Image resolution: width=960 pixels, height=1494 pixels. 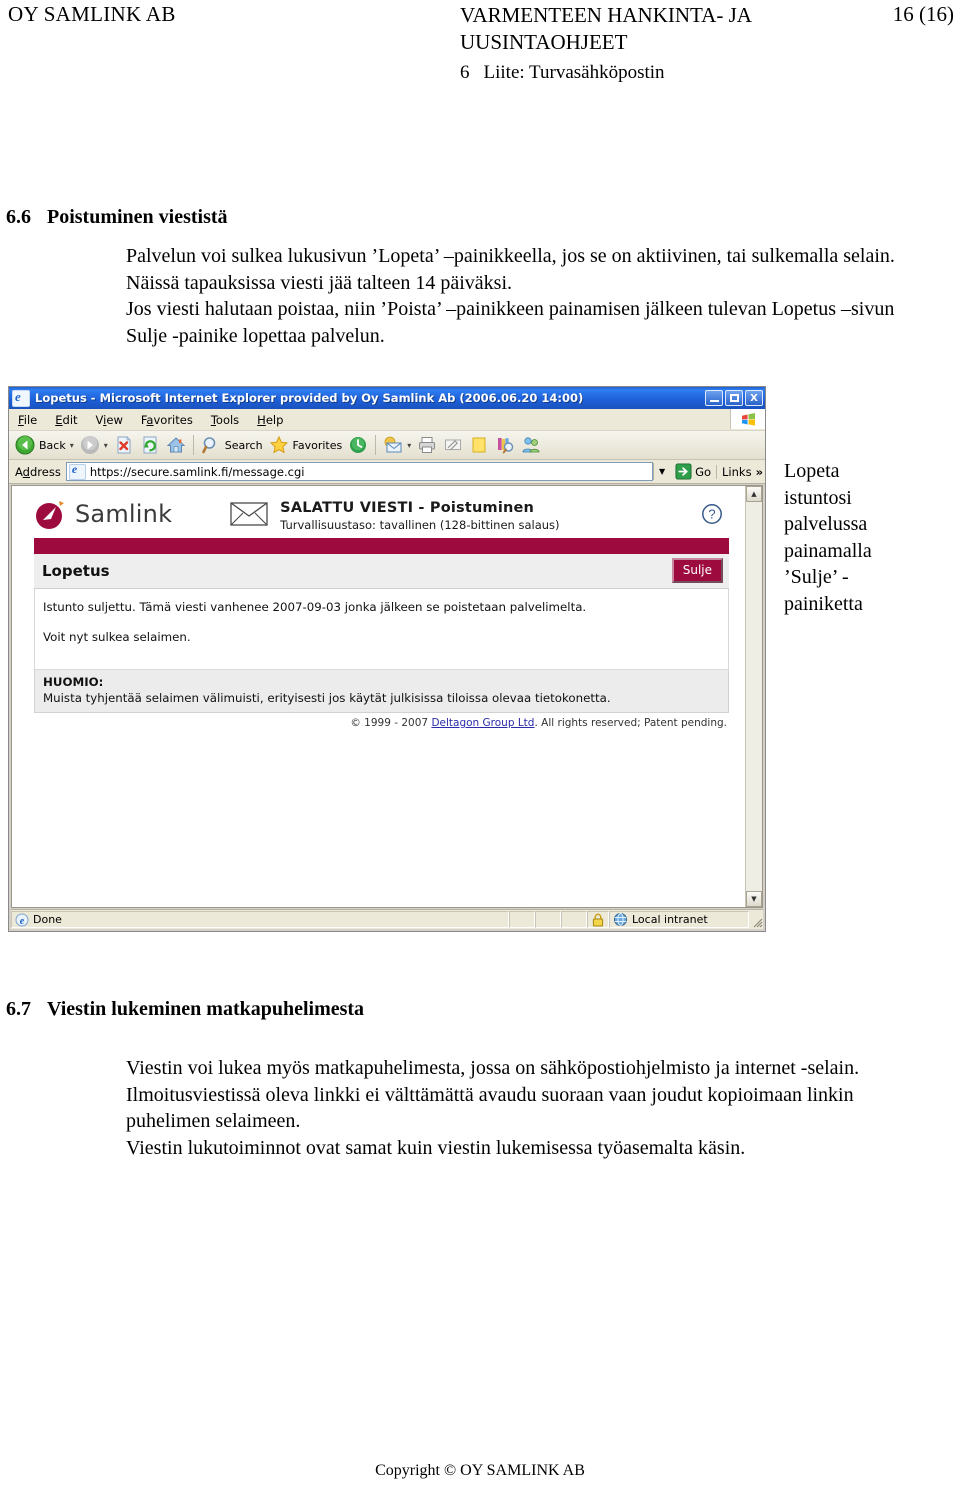 What do you see at coordinates (50, 515) in the screenshot?
I see `samlink-mark-svg` at bounding box center [50, 515].